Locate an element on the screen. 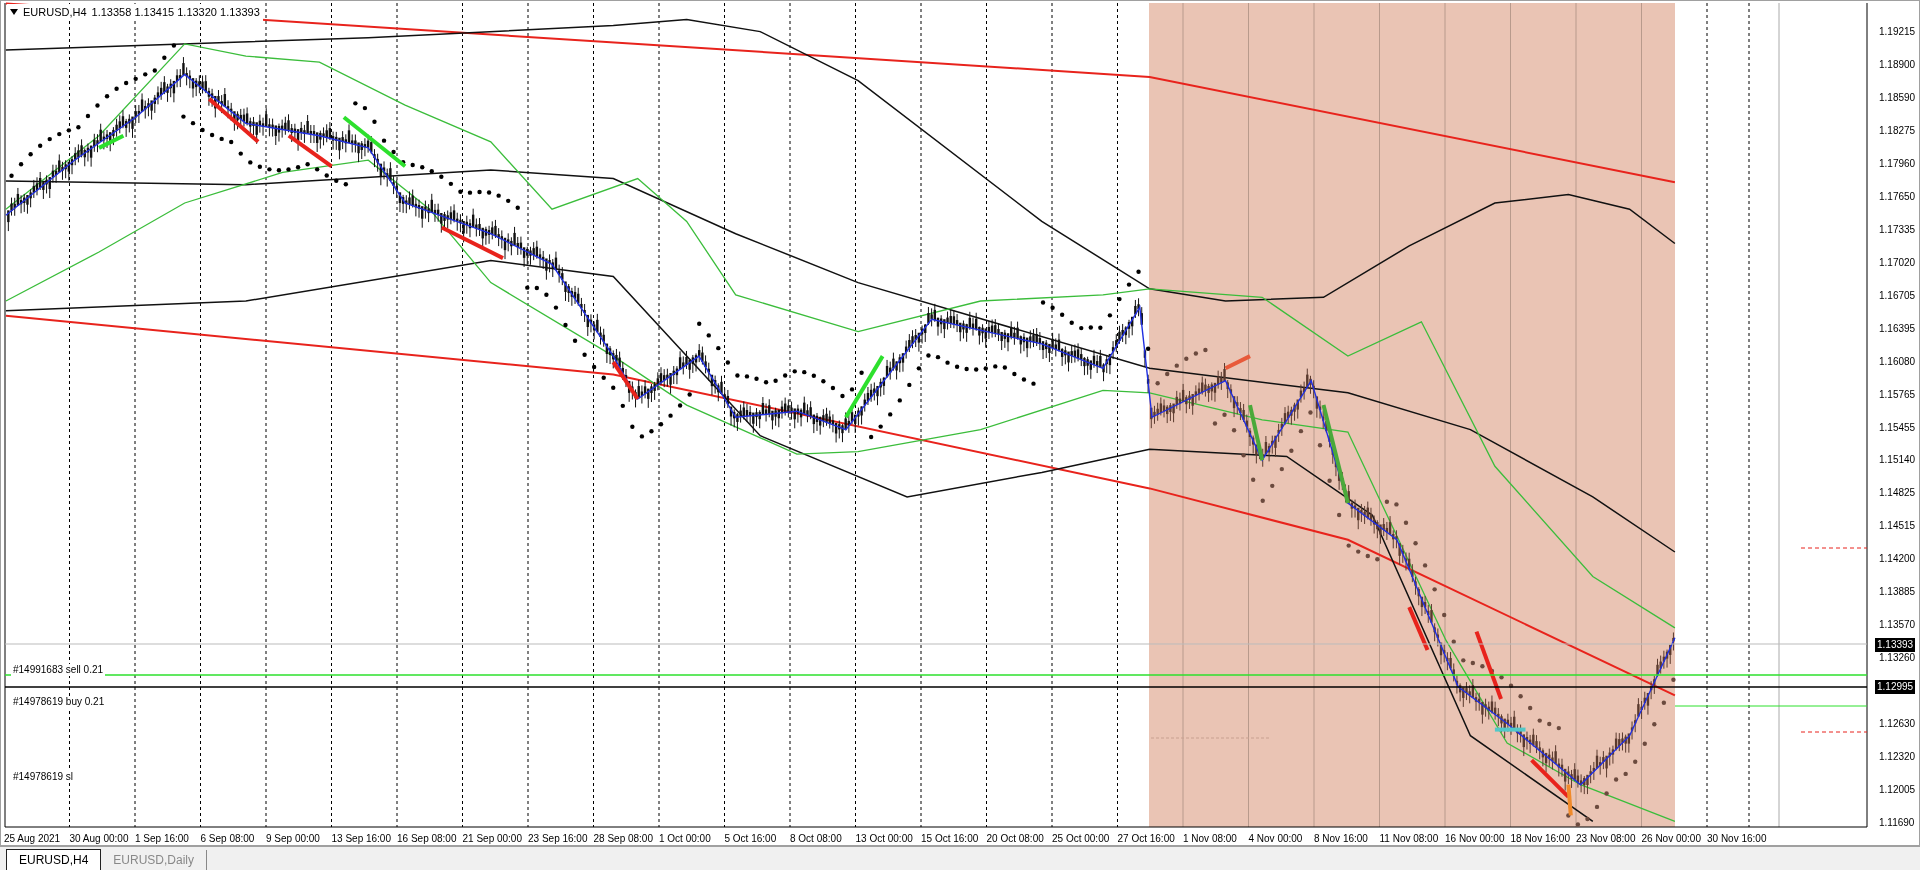 This screenshot has height=870, width=1920. price-tick-label: 1.12320 is located at coordinates (1897, 757).